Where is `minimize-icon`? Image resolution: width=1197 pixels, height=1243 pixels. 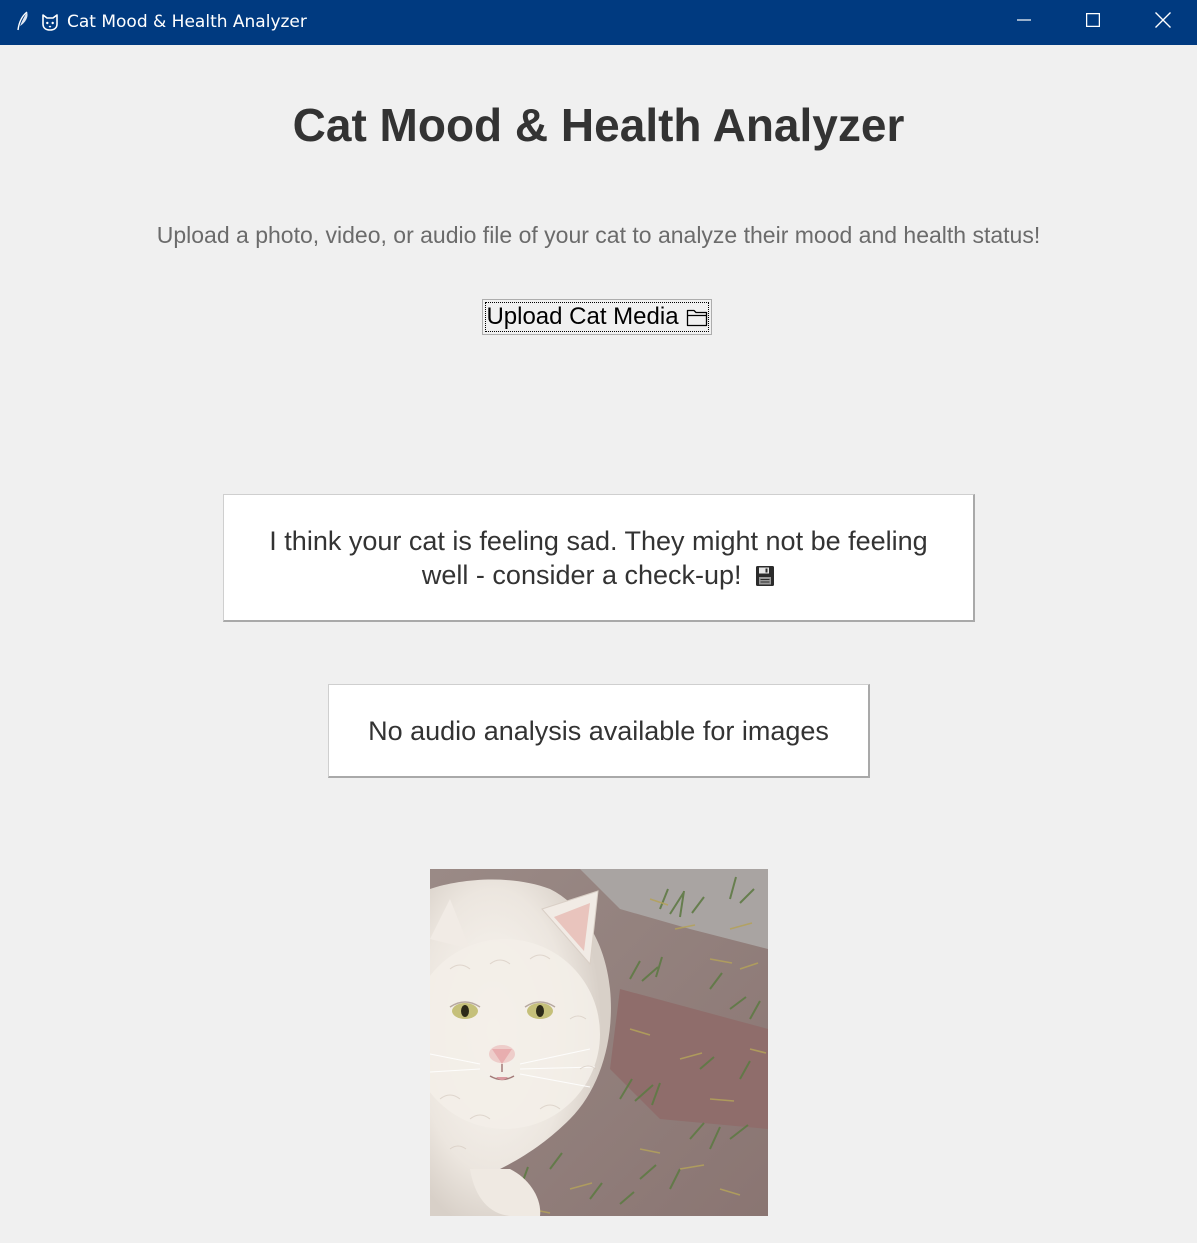 minimize-icon is located at coordinates (1024, 22).